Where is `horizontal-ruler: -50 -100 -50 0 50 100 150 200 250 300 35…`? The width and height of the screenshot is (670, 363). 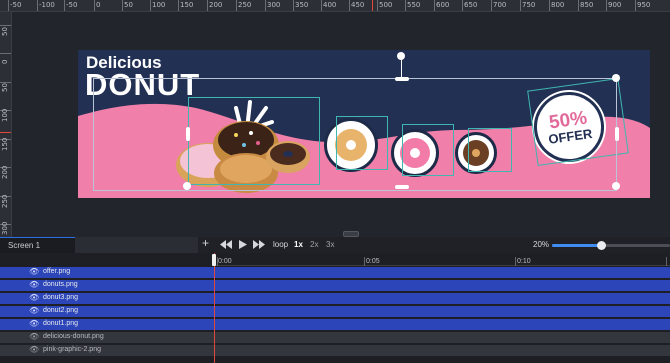 horizontal-ruler: -50 -100 -50 0 50 100 150 200 250 300 35… is located at coordinates (335, 6).